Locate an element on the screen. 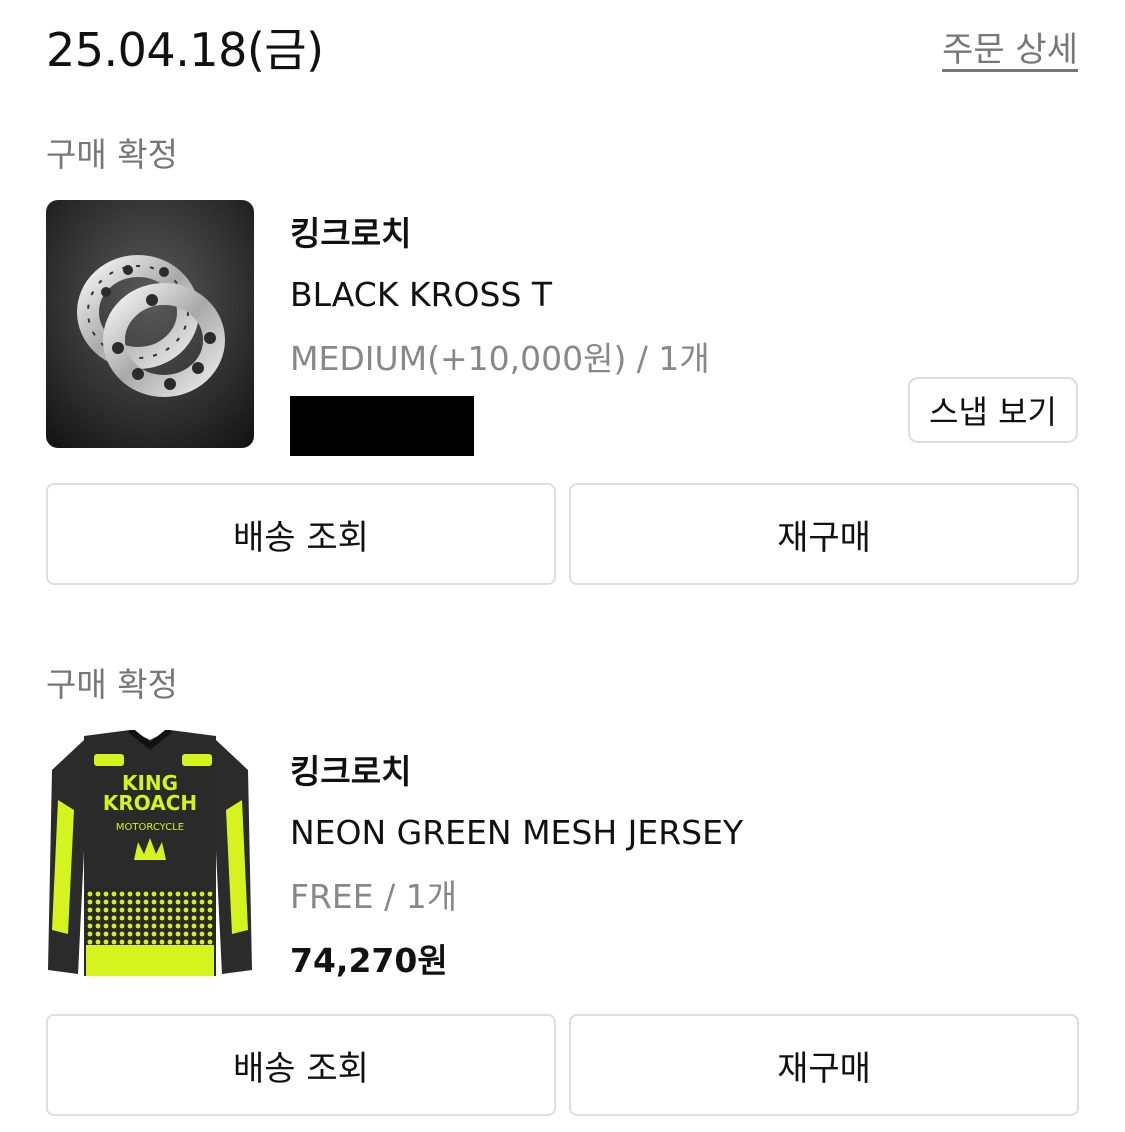 This screenshot has height=1132, width=1125. product-option: FREE / 1개 is located at coordinates (374, 896).